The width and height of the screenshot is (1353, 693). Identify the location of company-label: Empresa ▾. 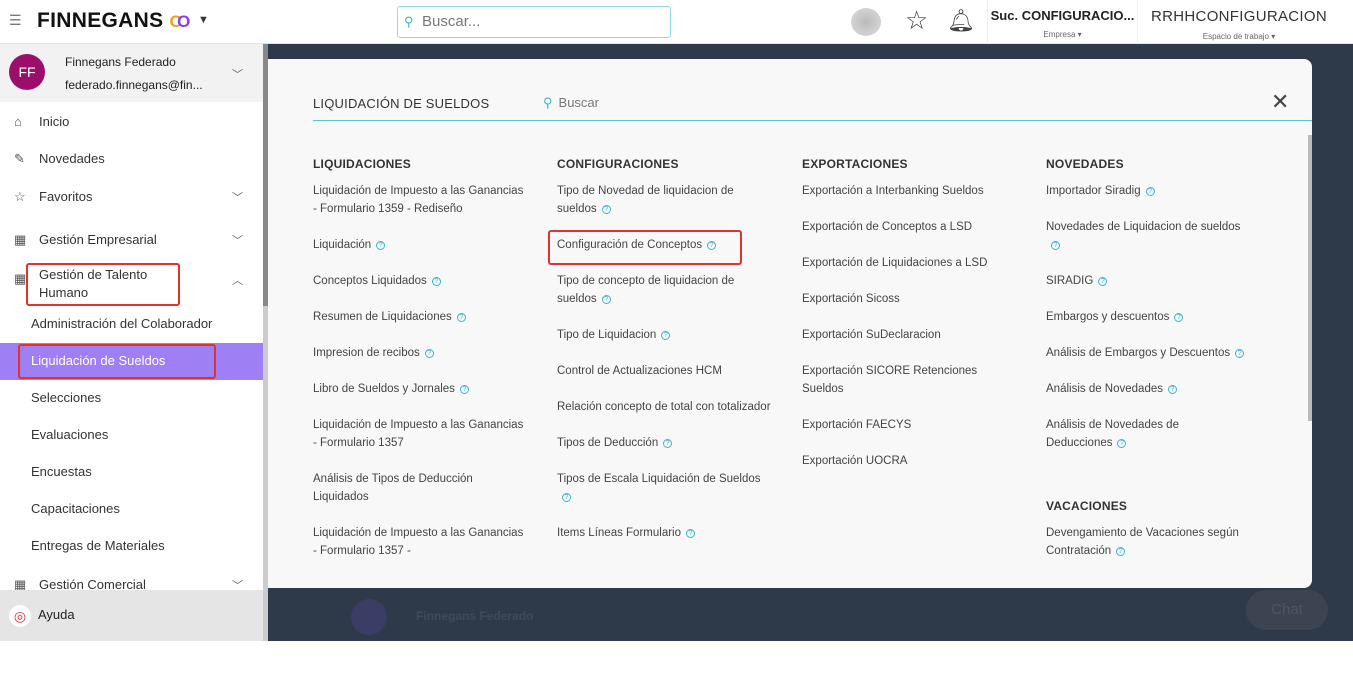
(1062, 34).